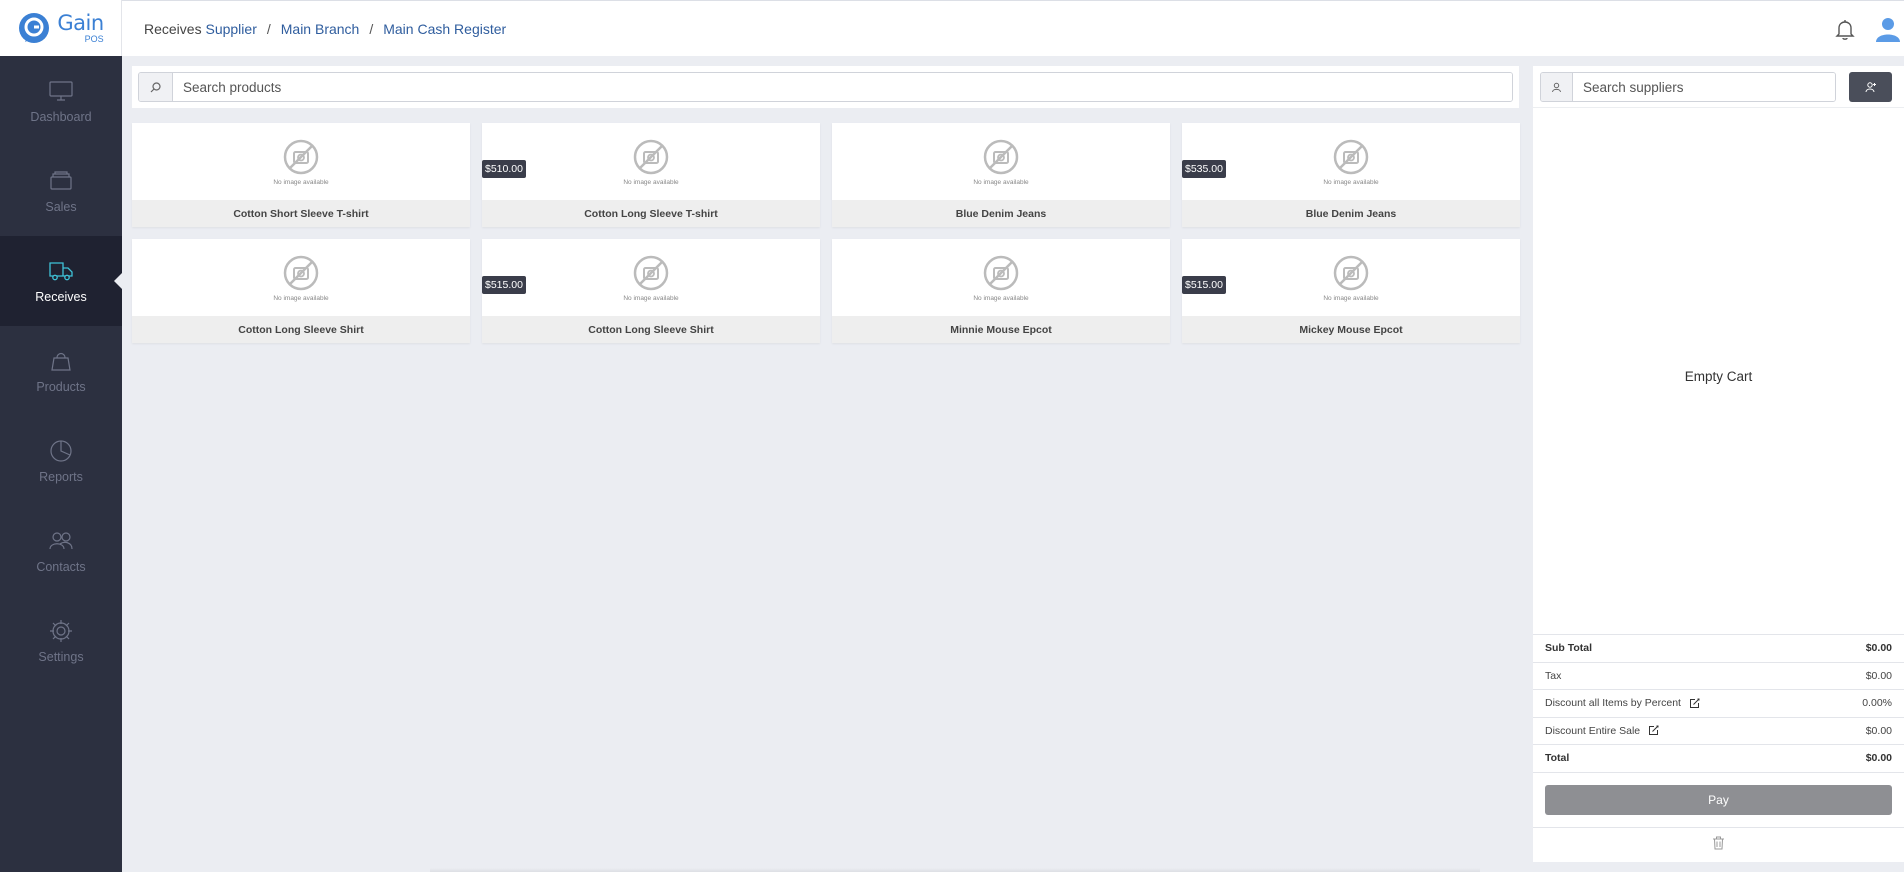 The image size is (1904, 872). I want to click on product-search-bar, so click(825, 87).